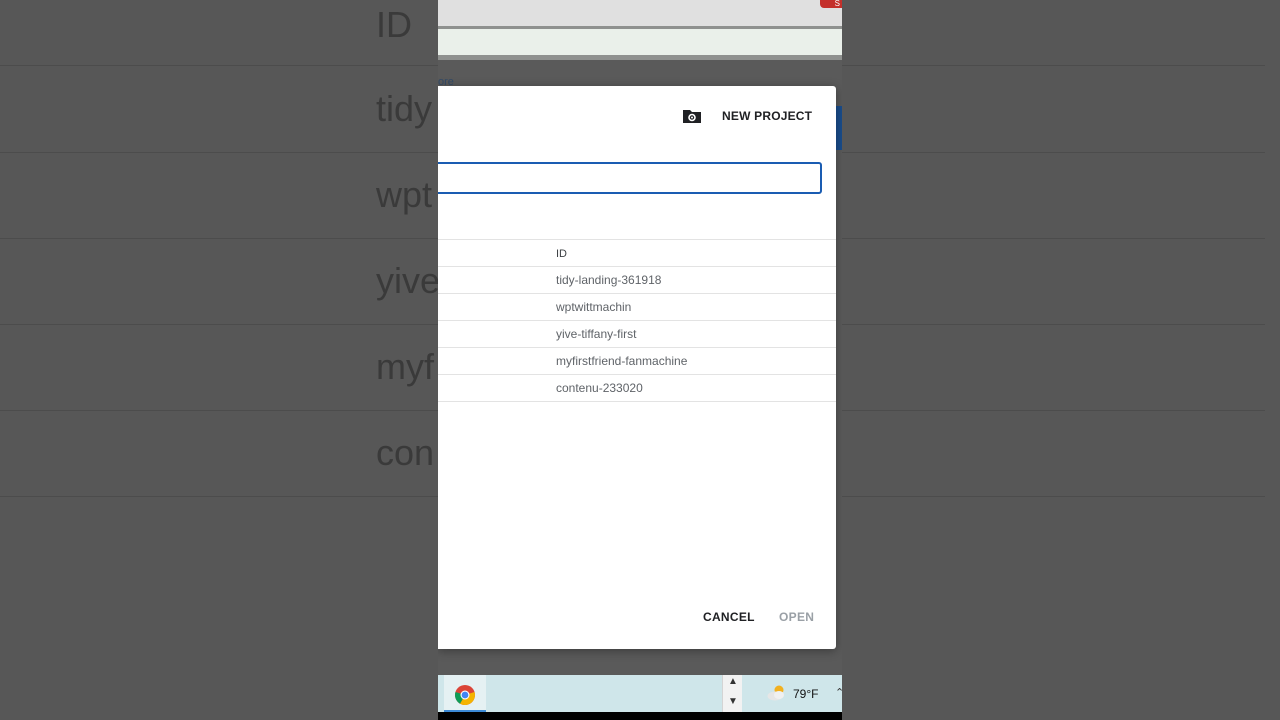 This screenshot has width=1280, height=720. I want to click on bg-text: tidy, so click(404, 108).